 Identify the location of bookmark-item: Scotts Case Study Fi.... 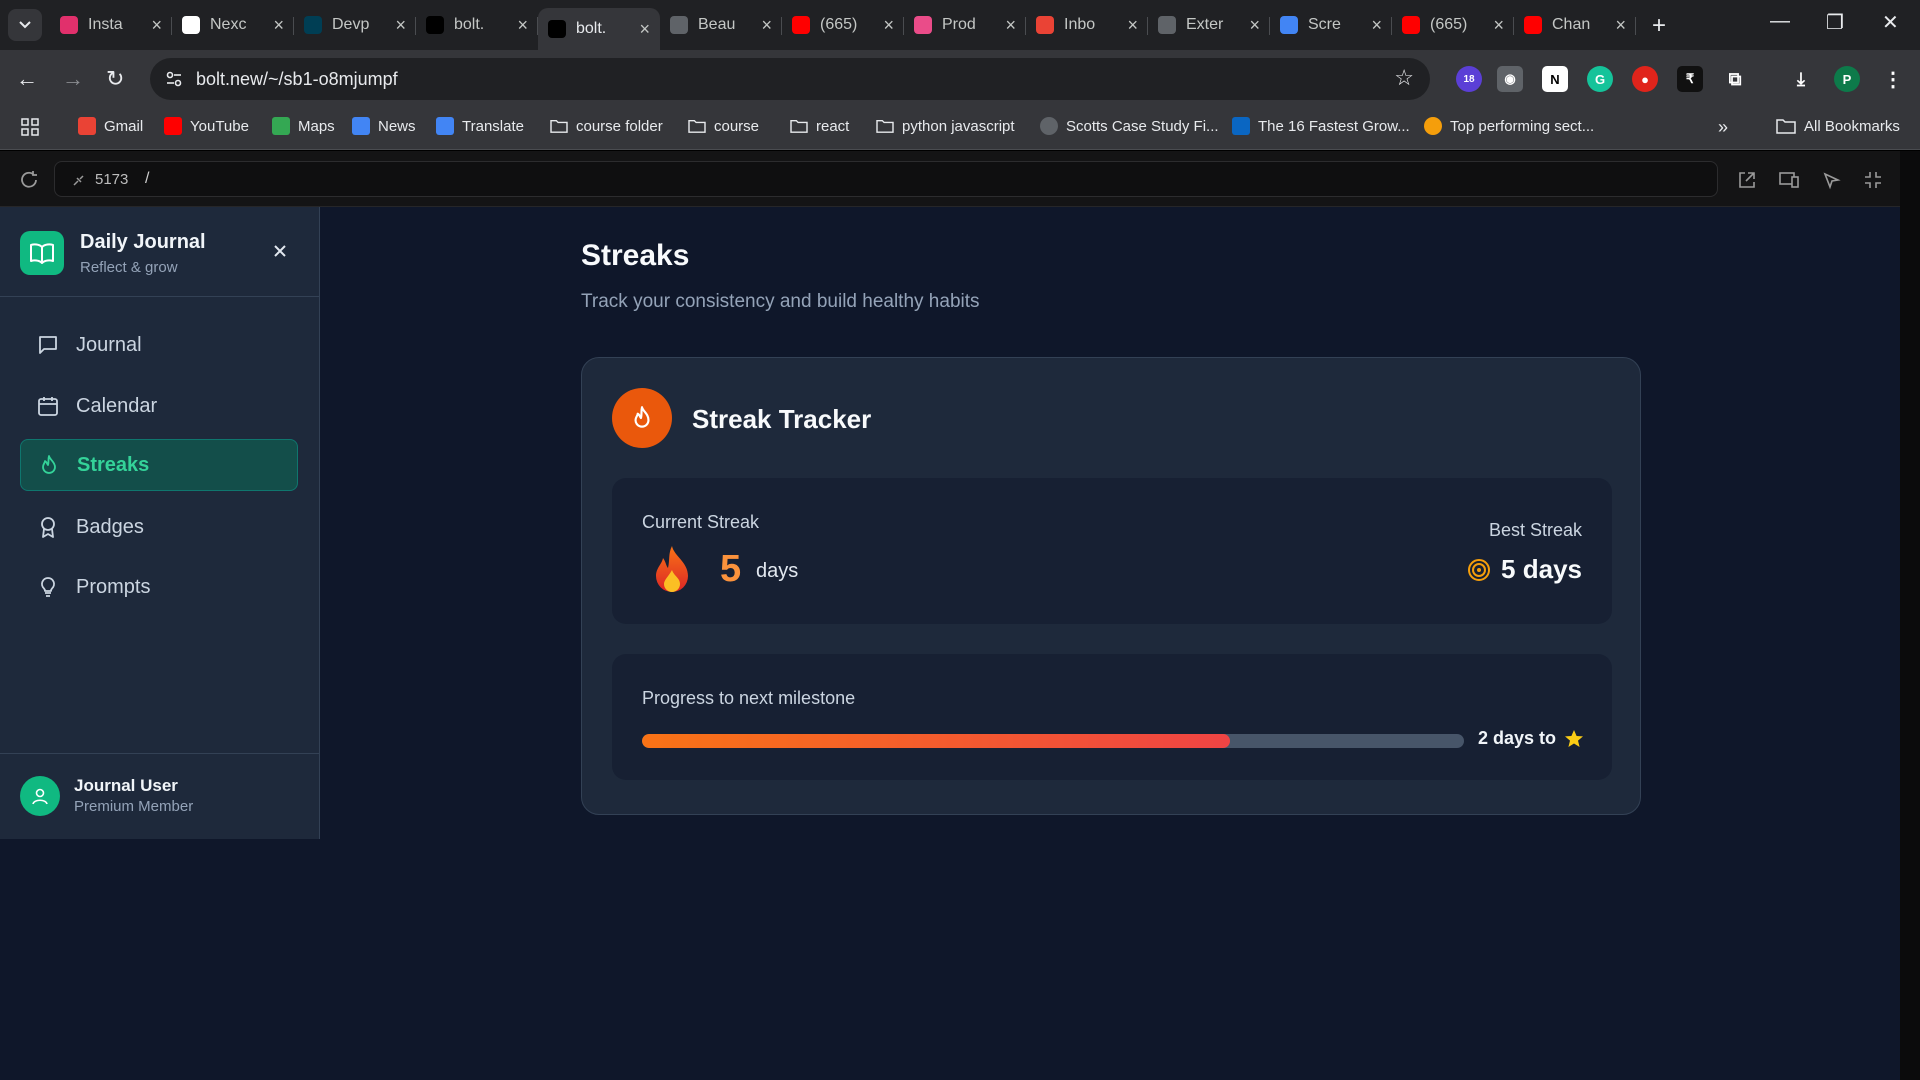
(1129, 126).